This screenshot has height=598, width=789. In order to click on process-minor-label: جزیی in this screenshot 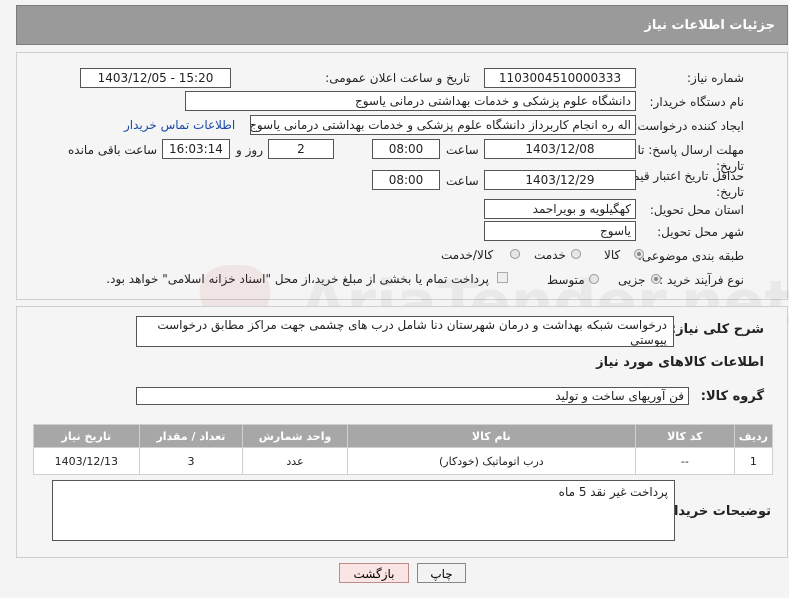, I will do `click(632, 280)`.